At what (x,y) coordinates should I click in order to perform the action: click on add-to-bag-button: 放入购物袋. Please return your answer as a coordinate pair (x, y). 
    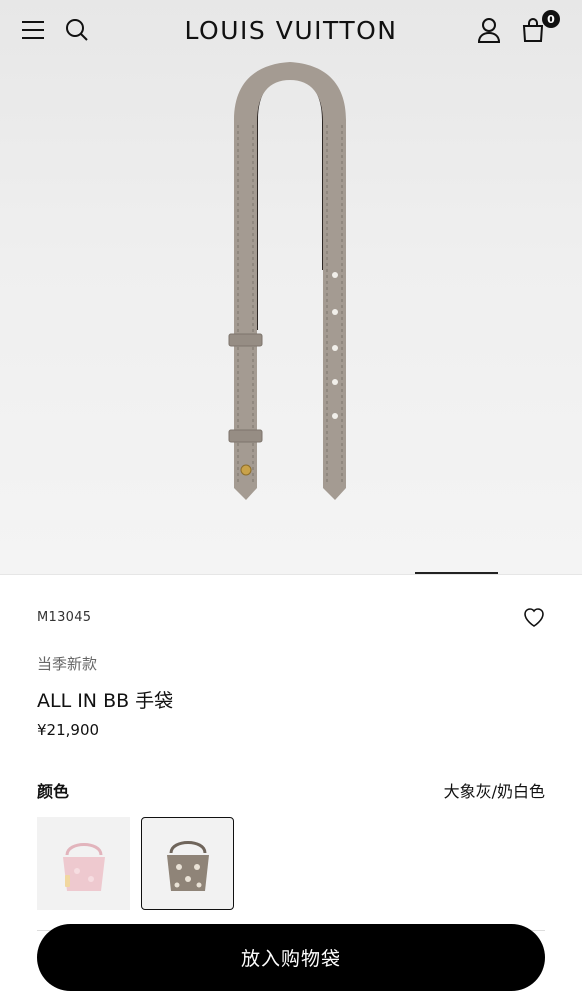
    Looking at the image, I should click on (291, 957).